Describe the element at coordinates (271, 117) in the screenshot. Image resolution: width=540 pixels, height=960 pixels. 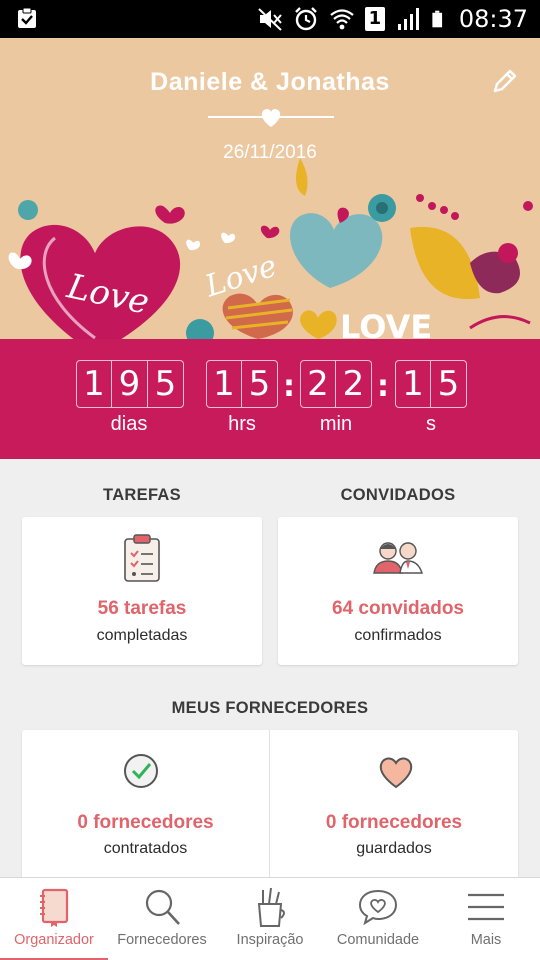
I see `heart-icon` at that location.